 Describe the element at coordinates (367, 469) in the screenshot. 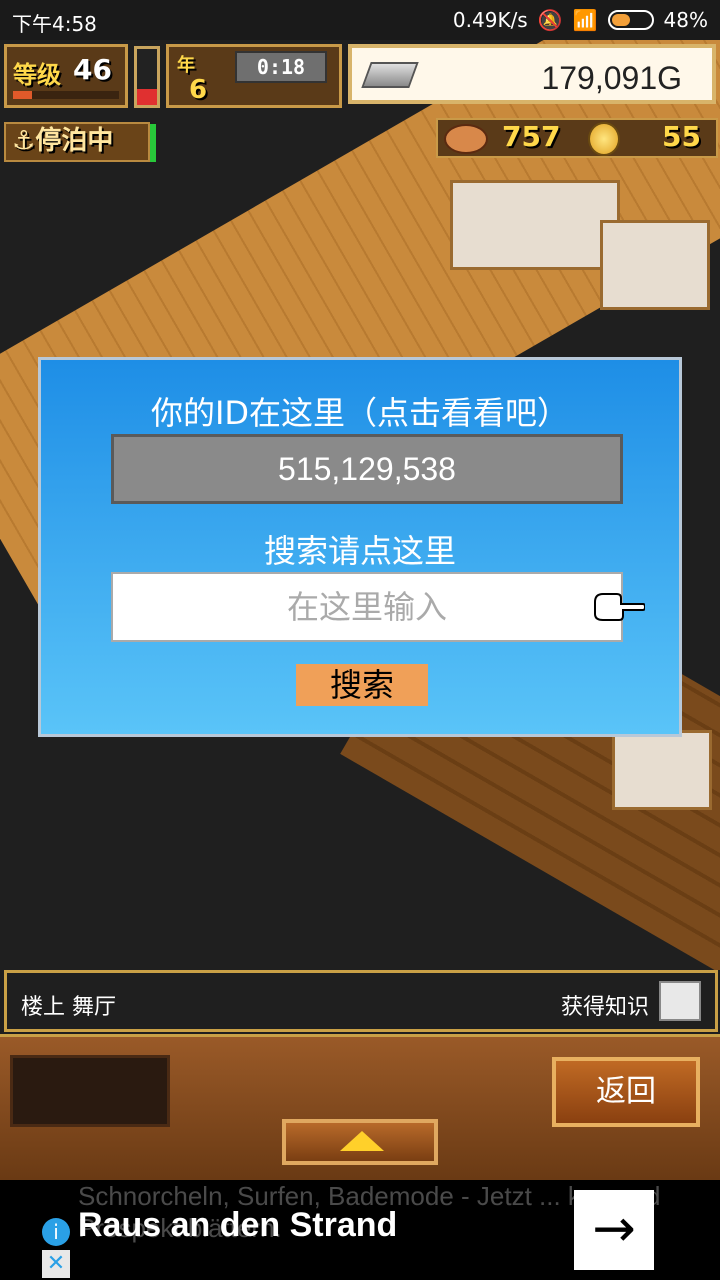

I see `player-id-box: 515,129,538` at that location.